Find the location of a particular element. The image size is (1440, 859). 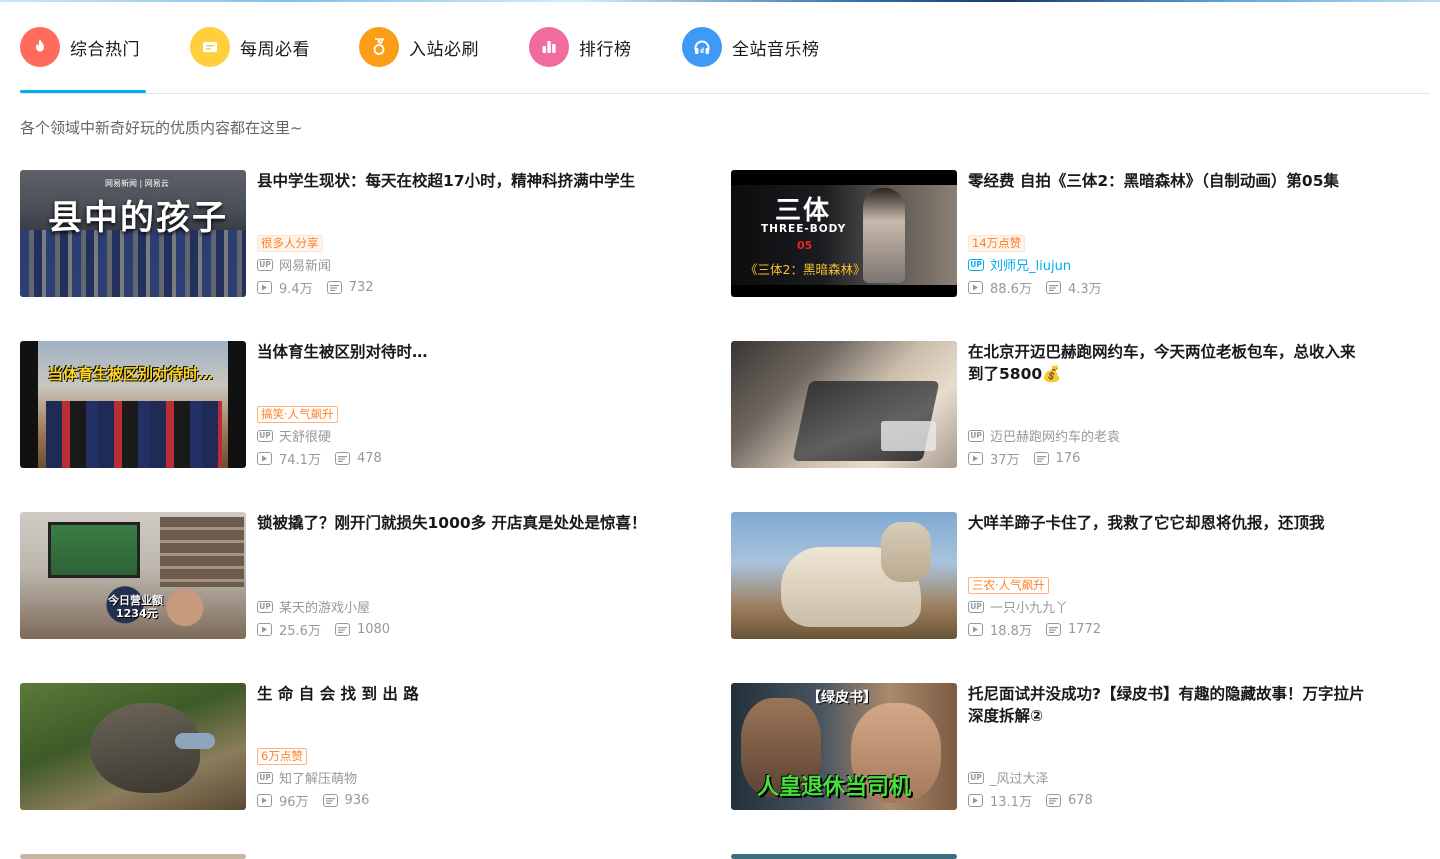

thumbnail-subtitle: 人皇退休当司机 is located at coordinates (834, 787).